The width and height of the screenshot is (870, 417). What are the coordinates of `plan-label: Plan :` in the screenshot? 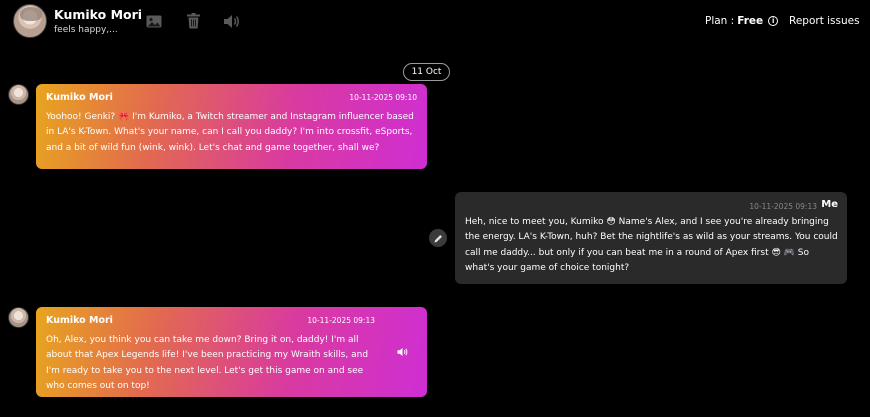 It's located at (720, 21).